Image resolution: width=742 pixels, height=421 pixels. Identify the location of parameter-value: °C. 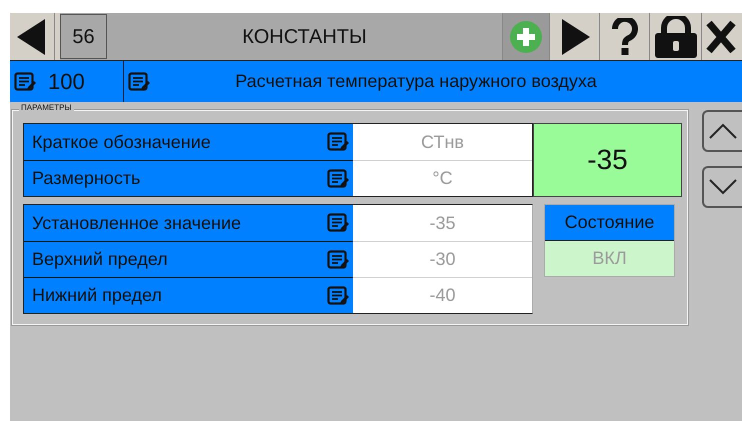
(442, 178).